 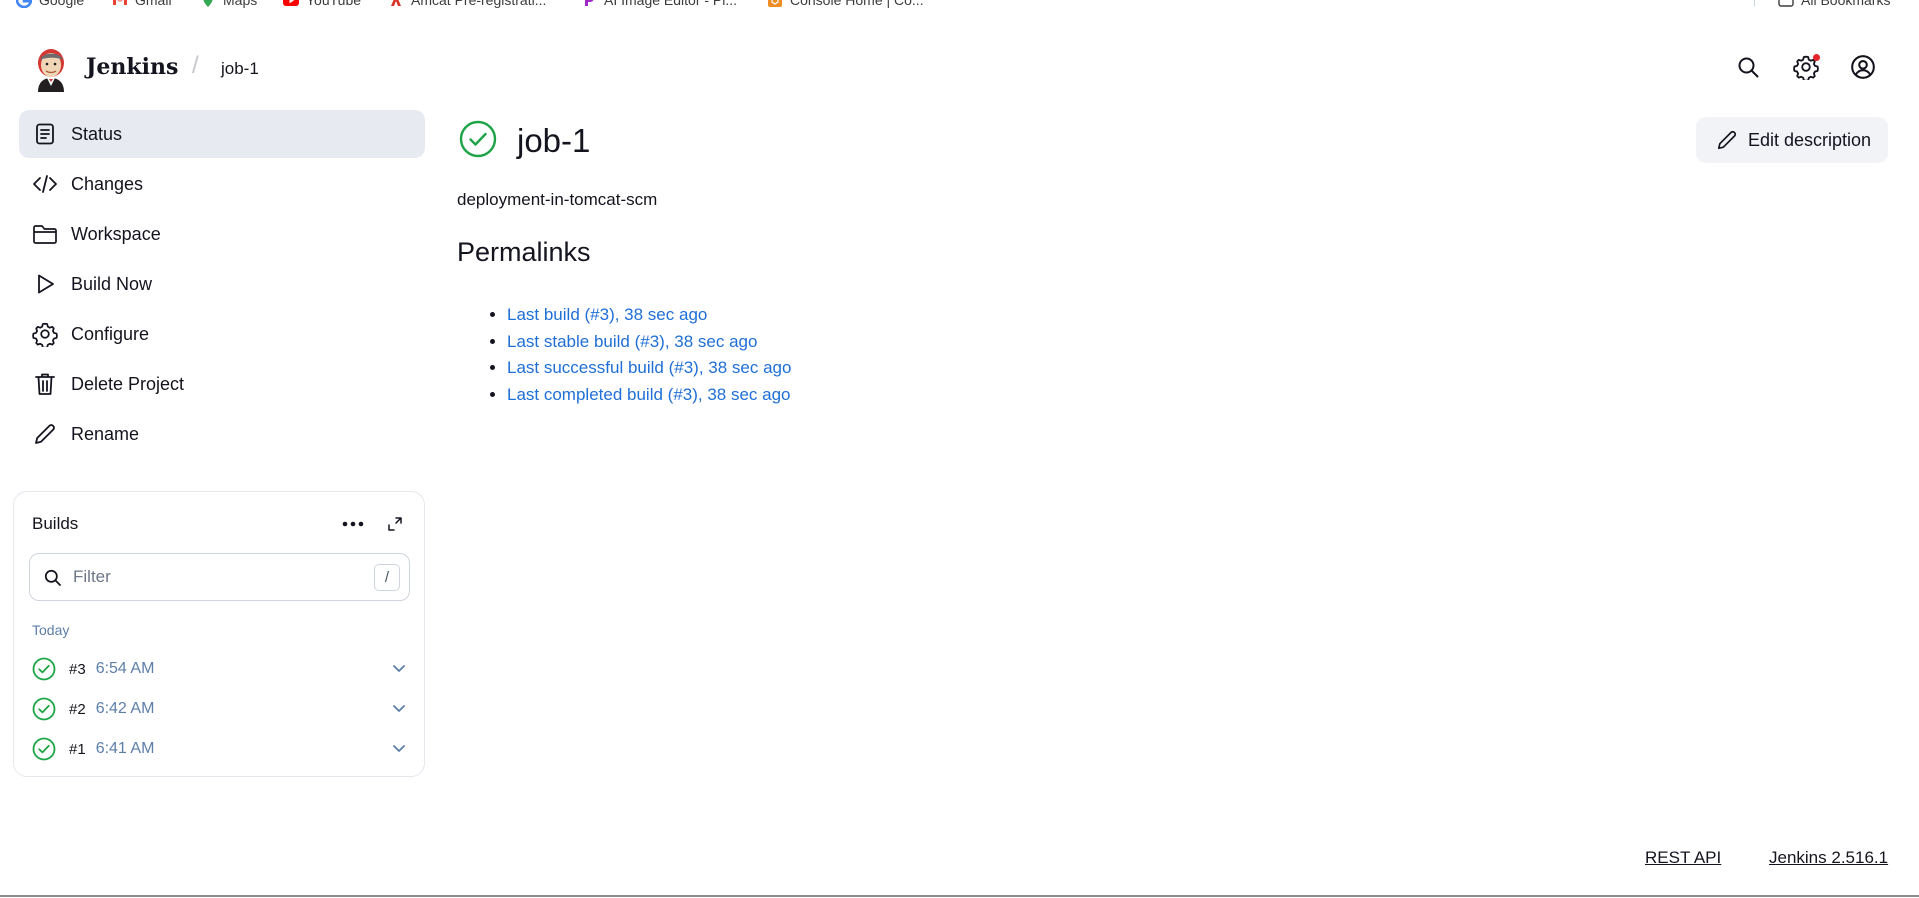 I want to click on sidebar-item-status: Status, so click(x=222, y=134).